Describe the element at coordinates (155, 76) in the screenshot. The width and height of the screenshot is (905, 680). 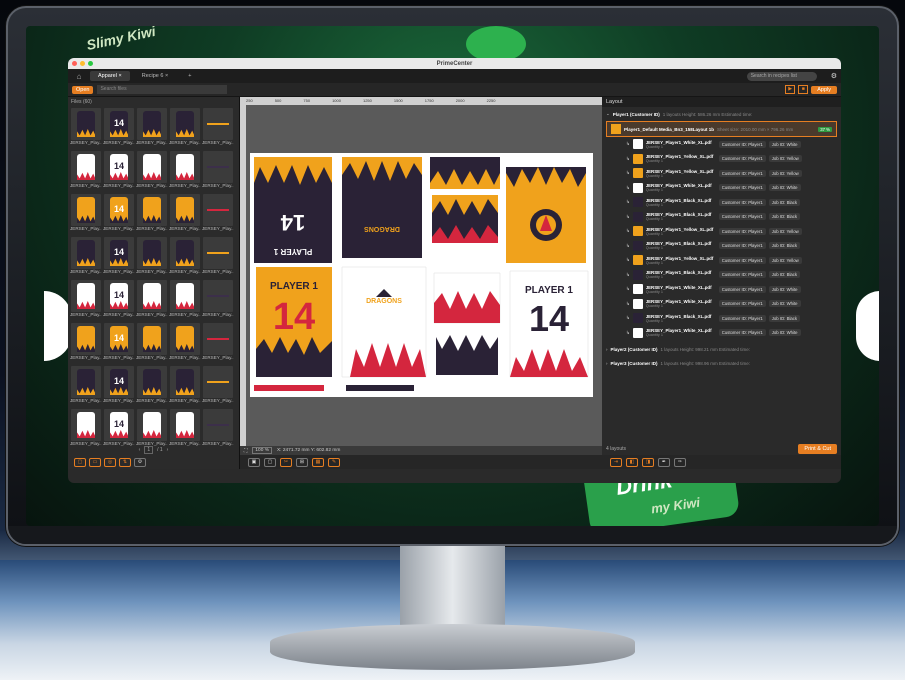
I see `tab-recipe-6: Recipe 6 ×` at that location.